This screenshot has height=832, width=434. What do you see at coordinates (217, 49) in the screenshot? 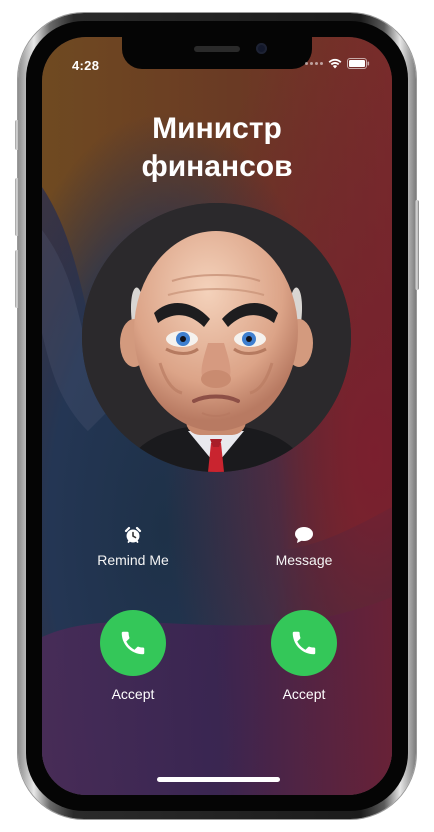
I see `earpiece-speaker` at bounding box center [217, 49].